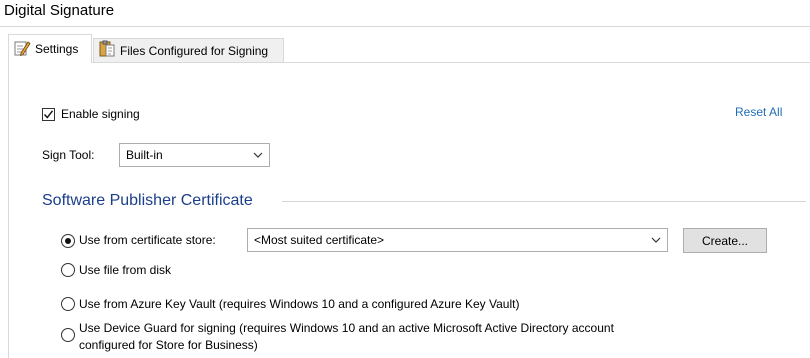  I want to click on certificate-select: <Most suited certificate>, so click(457, 240).